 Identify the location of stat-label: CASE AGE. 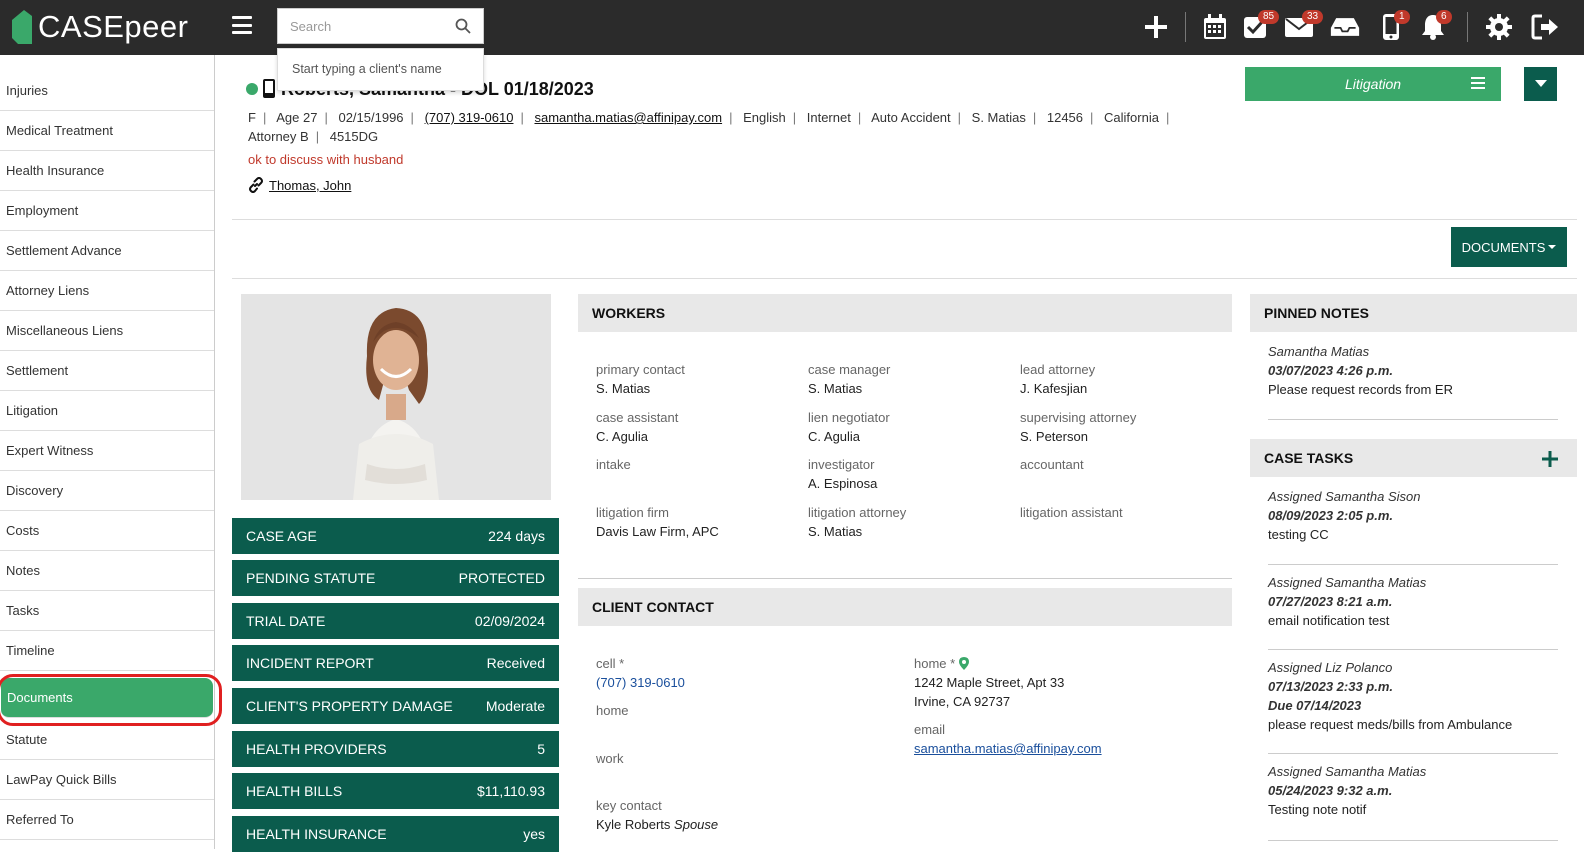
(281, 536).